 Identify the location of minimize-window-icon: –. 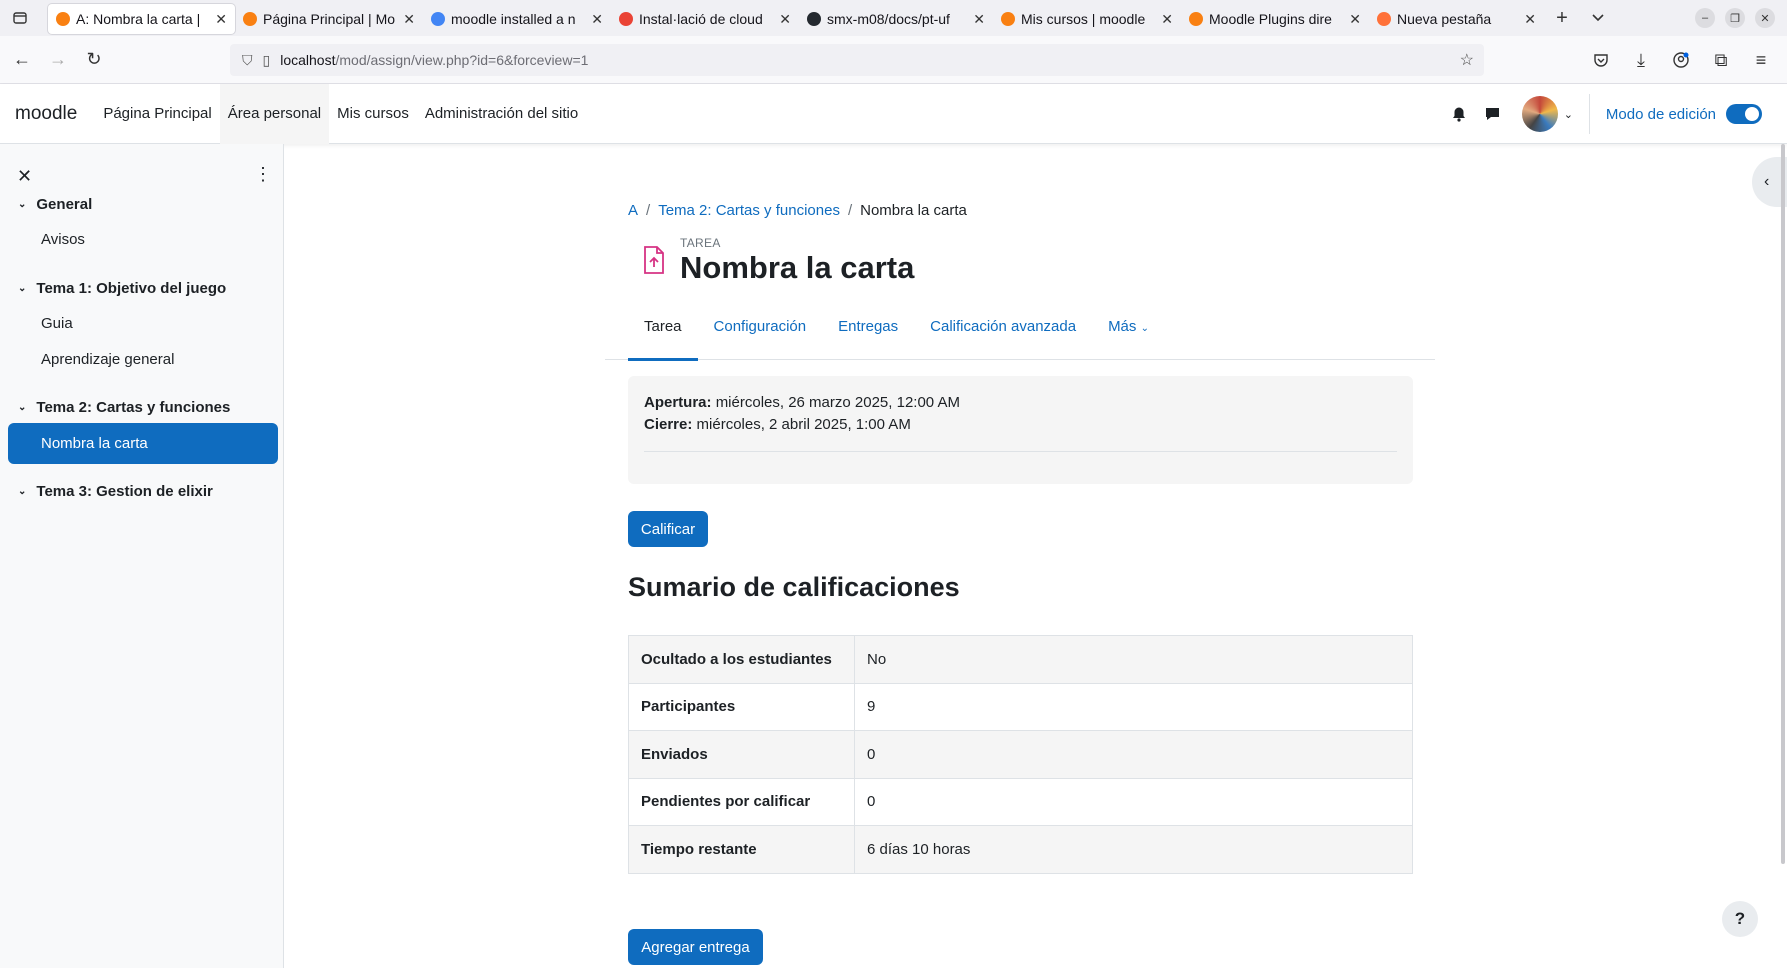
(1705, 18).